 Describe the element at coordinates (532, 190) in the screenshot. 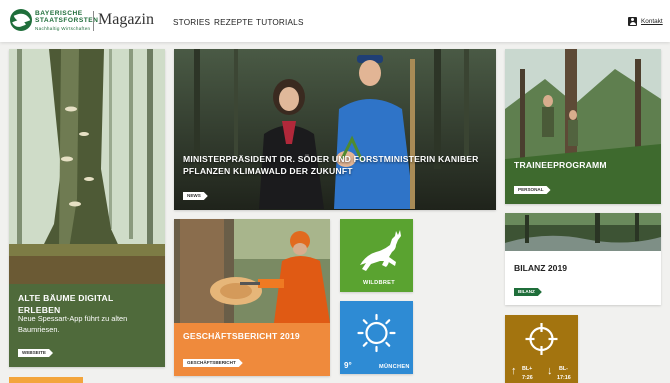

I see `tag-personal: PERSONAL` at that location.